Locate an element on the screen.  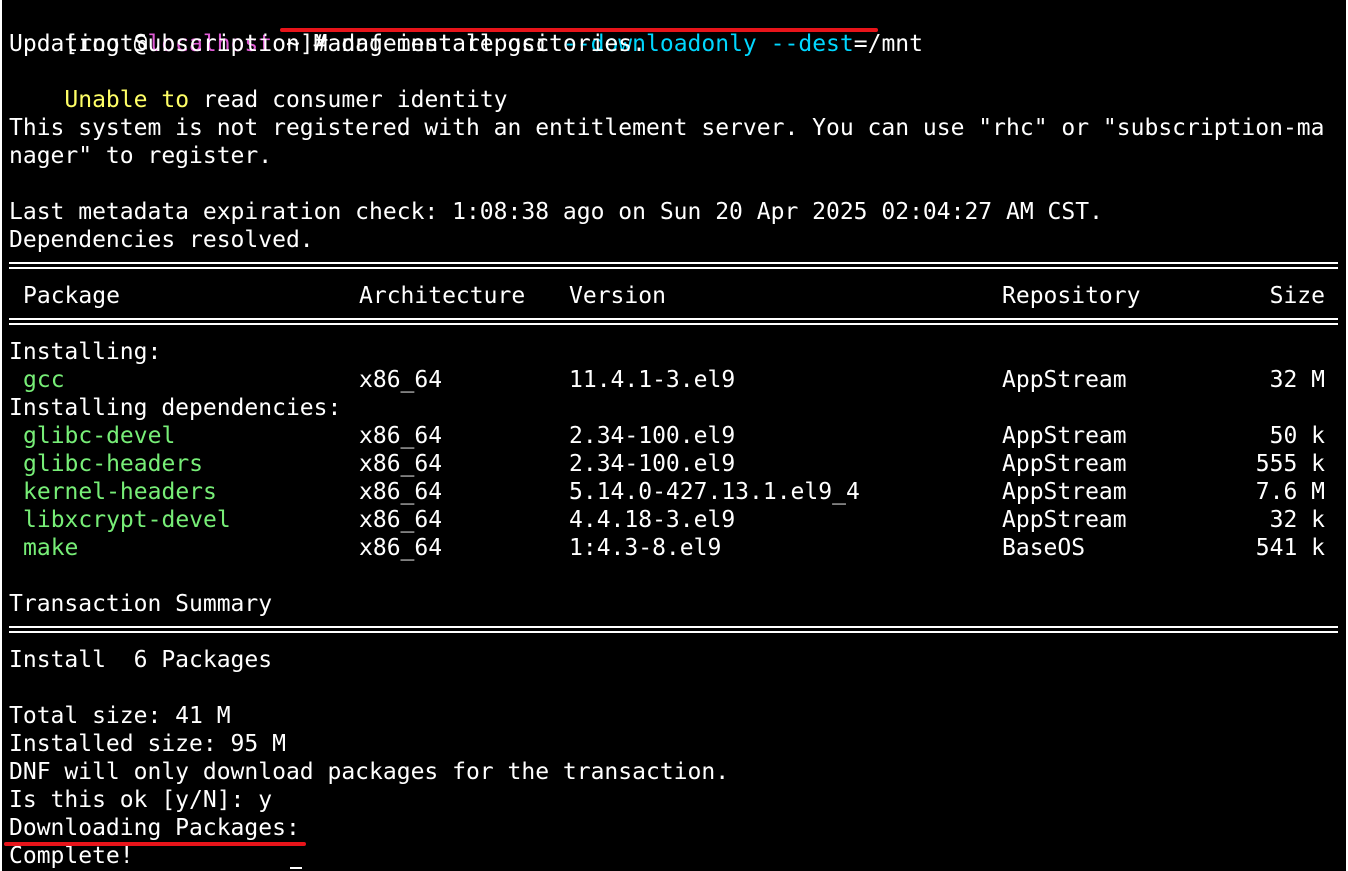
downloading-line: Downloading Packages: is located at coordinates (154, 828).